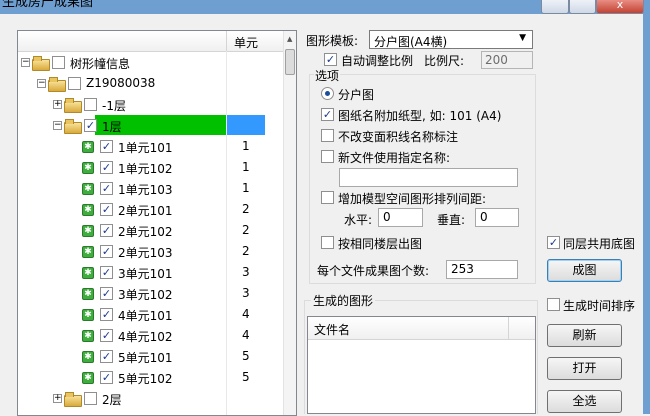  I want to click on filename-column-header: 文件名, so click(332, 329).